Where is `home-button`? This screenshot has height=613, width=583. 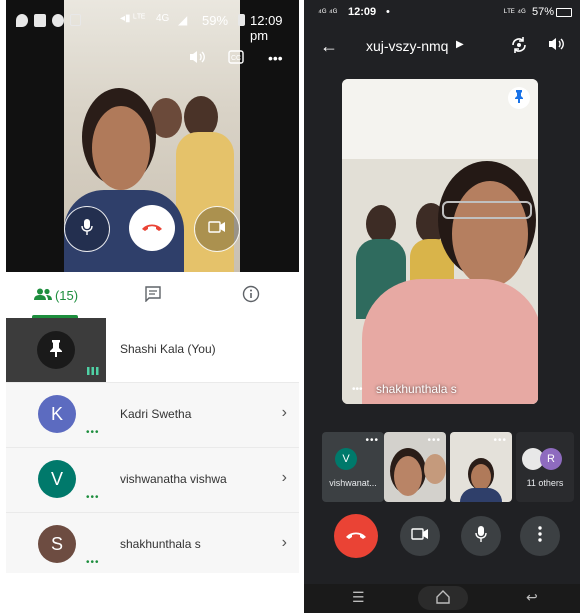
home-button is located at coordinates (443, 598).